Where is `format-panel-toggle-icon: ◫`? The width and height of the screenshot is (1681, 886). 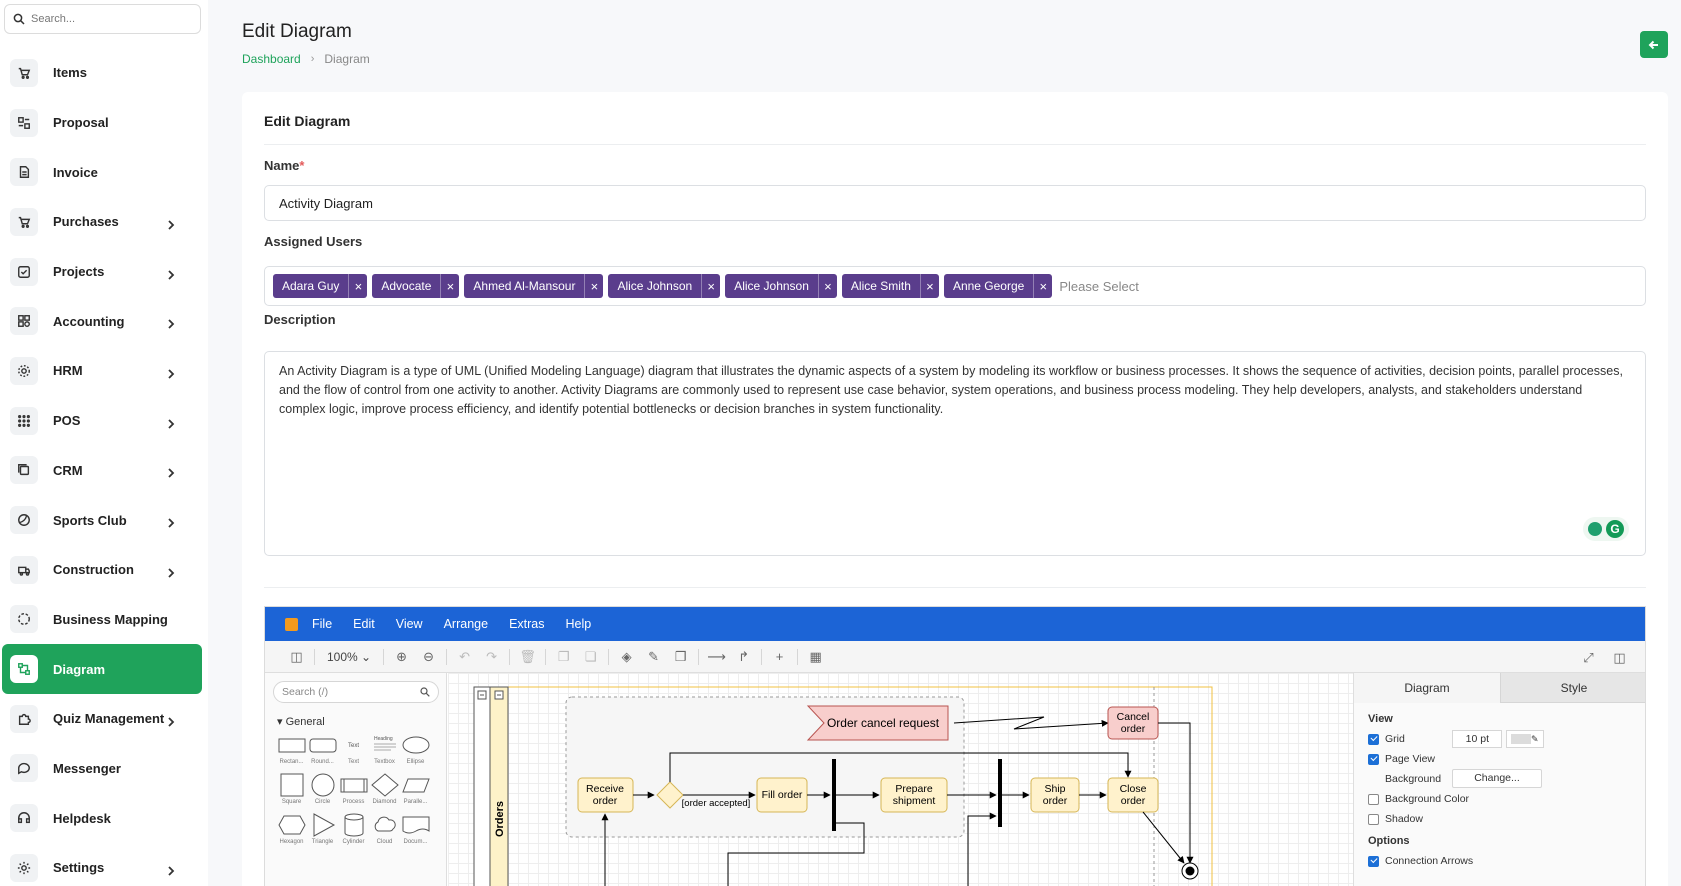
format-panel-toggle-icon: ◫ is located at coordinates (296, 657).